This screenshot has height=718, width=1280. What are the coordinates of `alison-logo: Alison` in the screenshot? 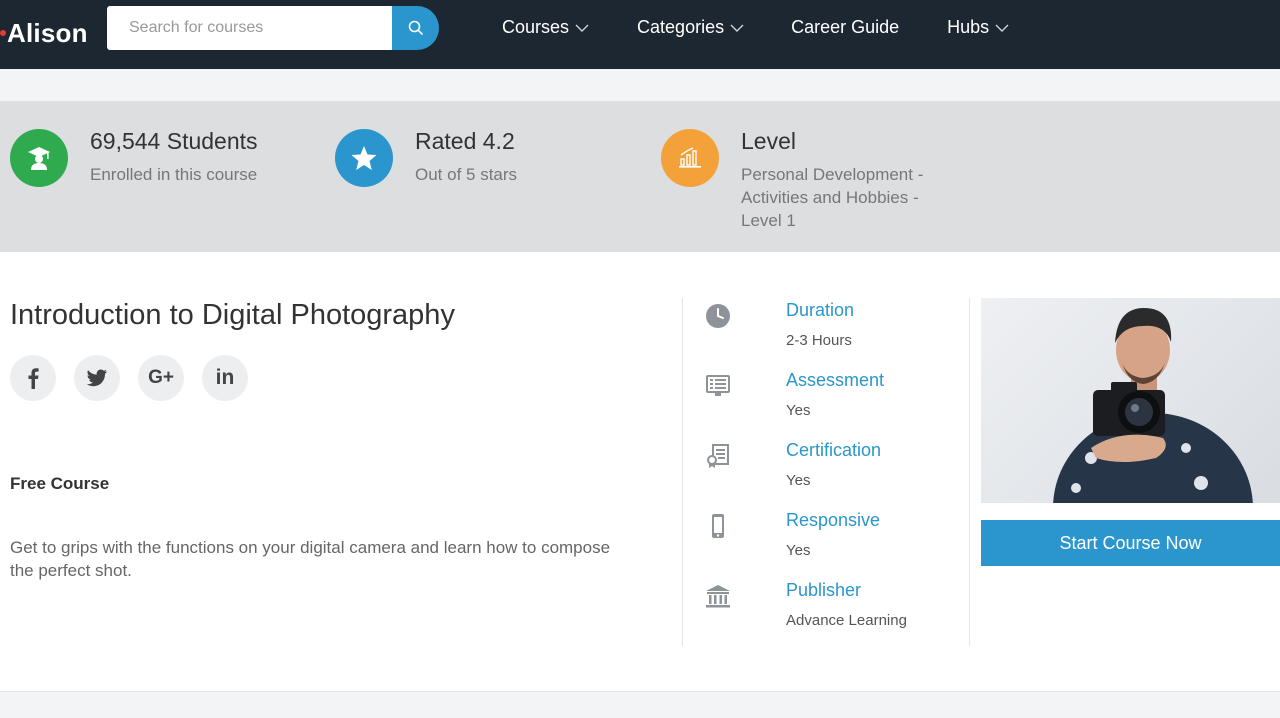 It's located at (44, 33).